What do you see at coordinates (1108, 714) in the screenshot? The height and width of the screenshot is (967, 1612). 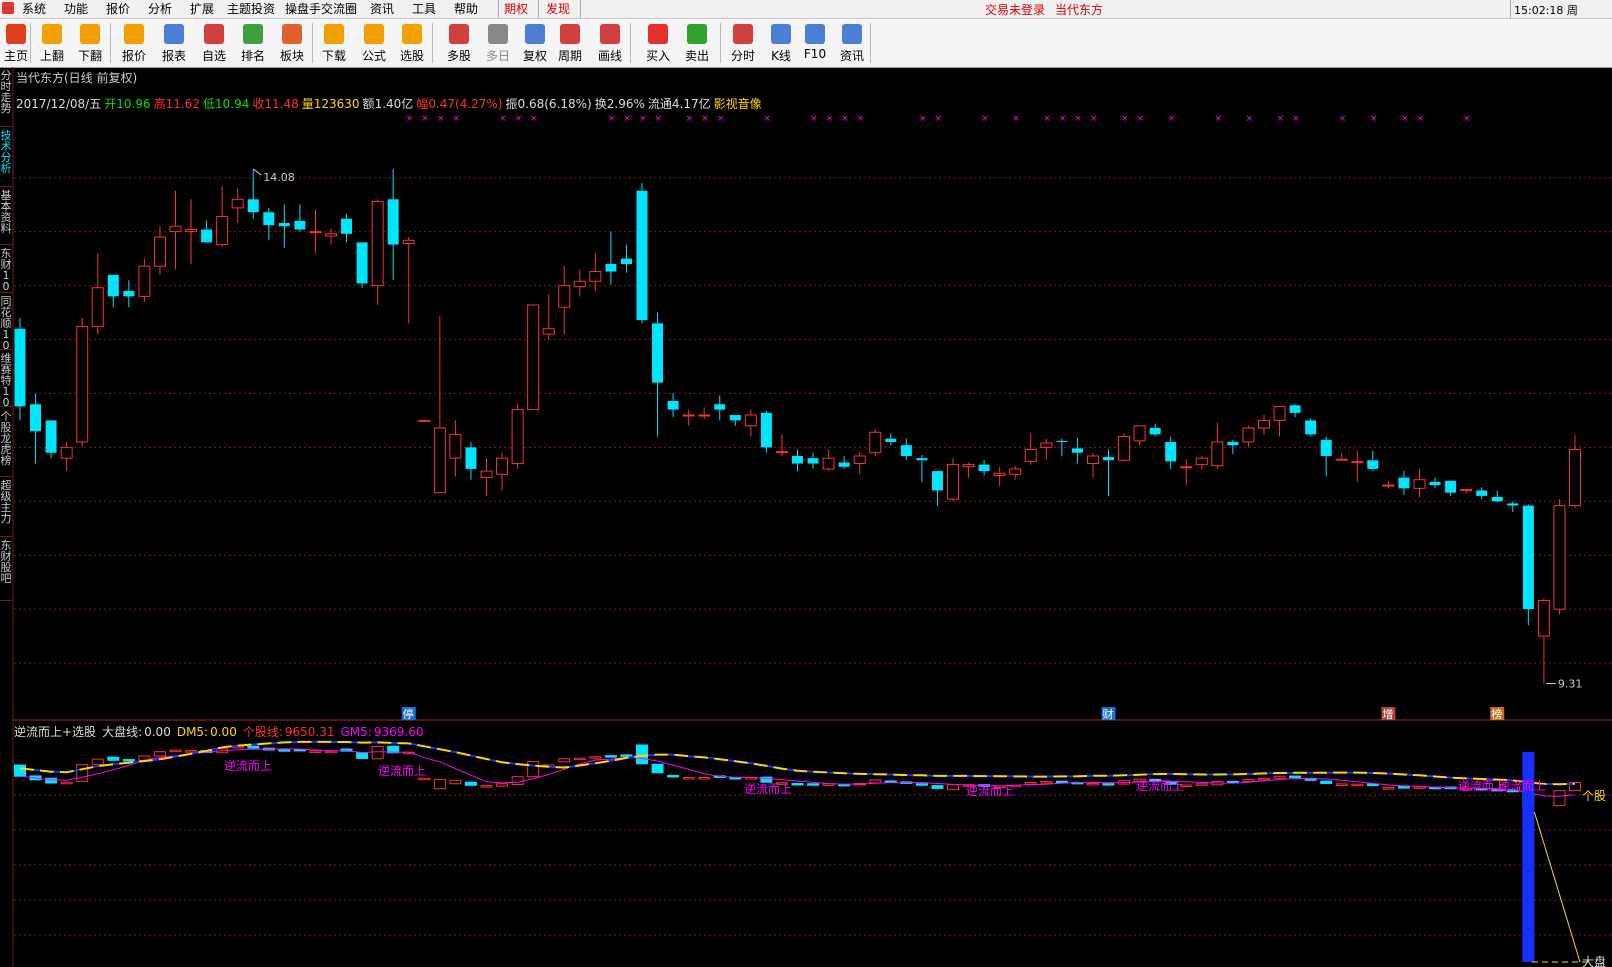 I see `event-marker-label: 财` at bounding box center [1108, 714].